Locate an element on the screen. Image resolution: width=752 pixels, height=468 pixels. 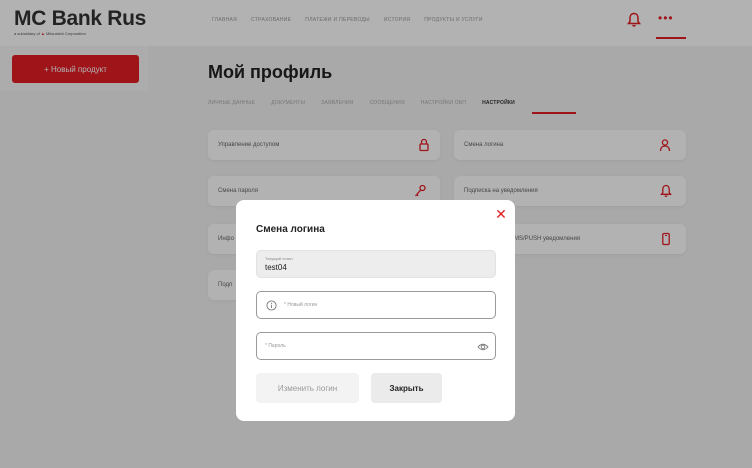
new-login-input: * Новый логин is located at coordinates (376, 305).